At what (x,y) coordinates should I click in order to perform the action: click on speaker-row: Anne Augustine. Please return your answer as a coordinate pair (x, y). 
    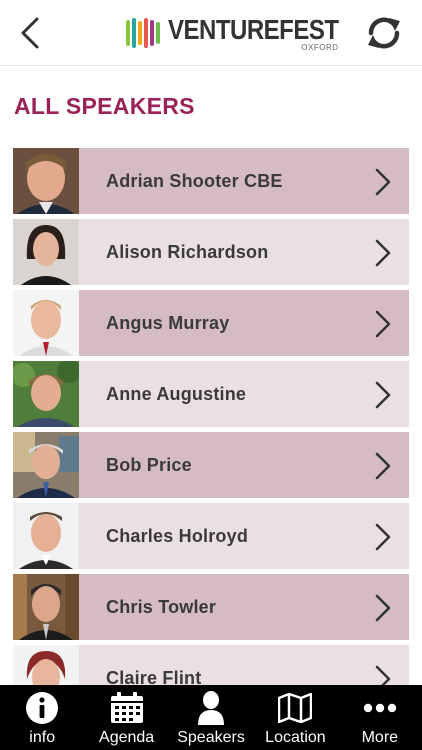
    Looking at the image, I should click on (211, 394).